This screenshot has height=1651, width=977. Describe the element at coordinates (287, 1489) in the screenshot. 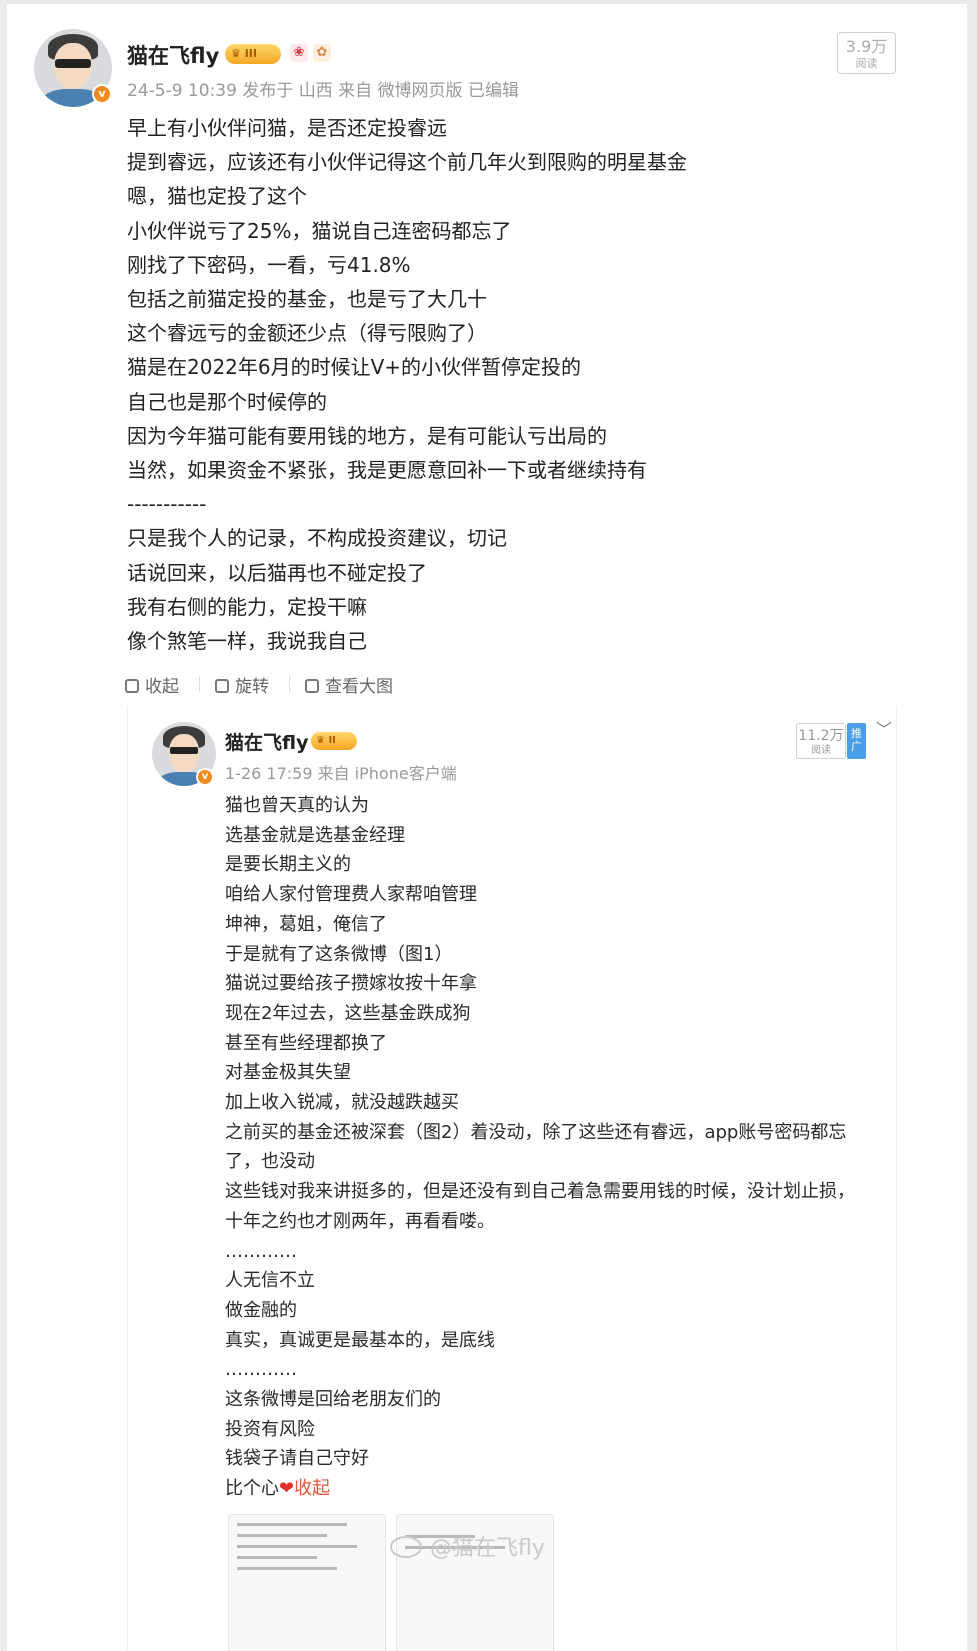

I see `heart-icon: ❤` at that location.